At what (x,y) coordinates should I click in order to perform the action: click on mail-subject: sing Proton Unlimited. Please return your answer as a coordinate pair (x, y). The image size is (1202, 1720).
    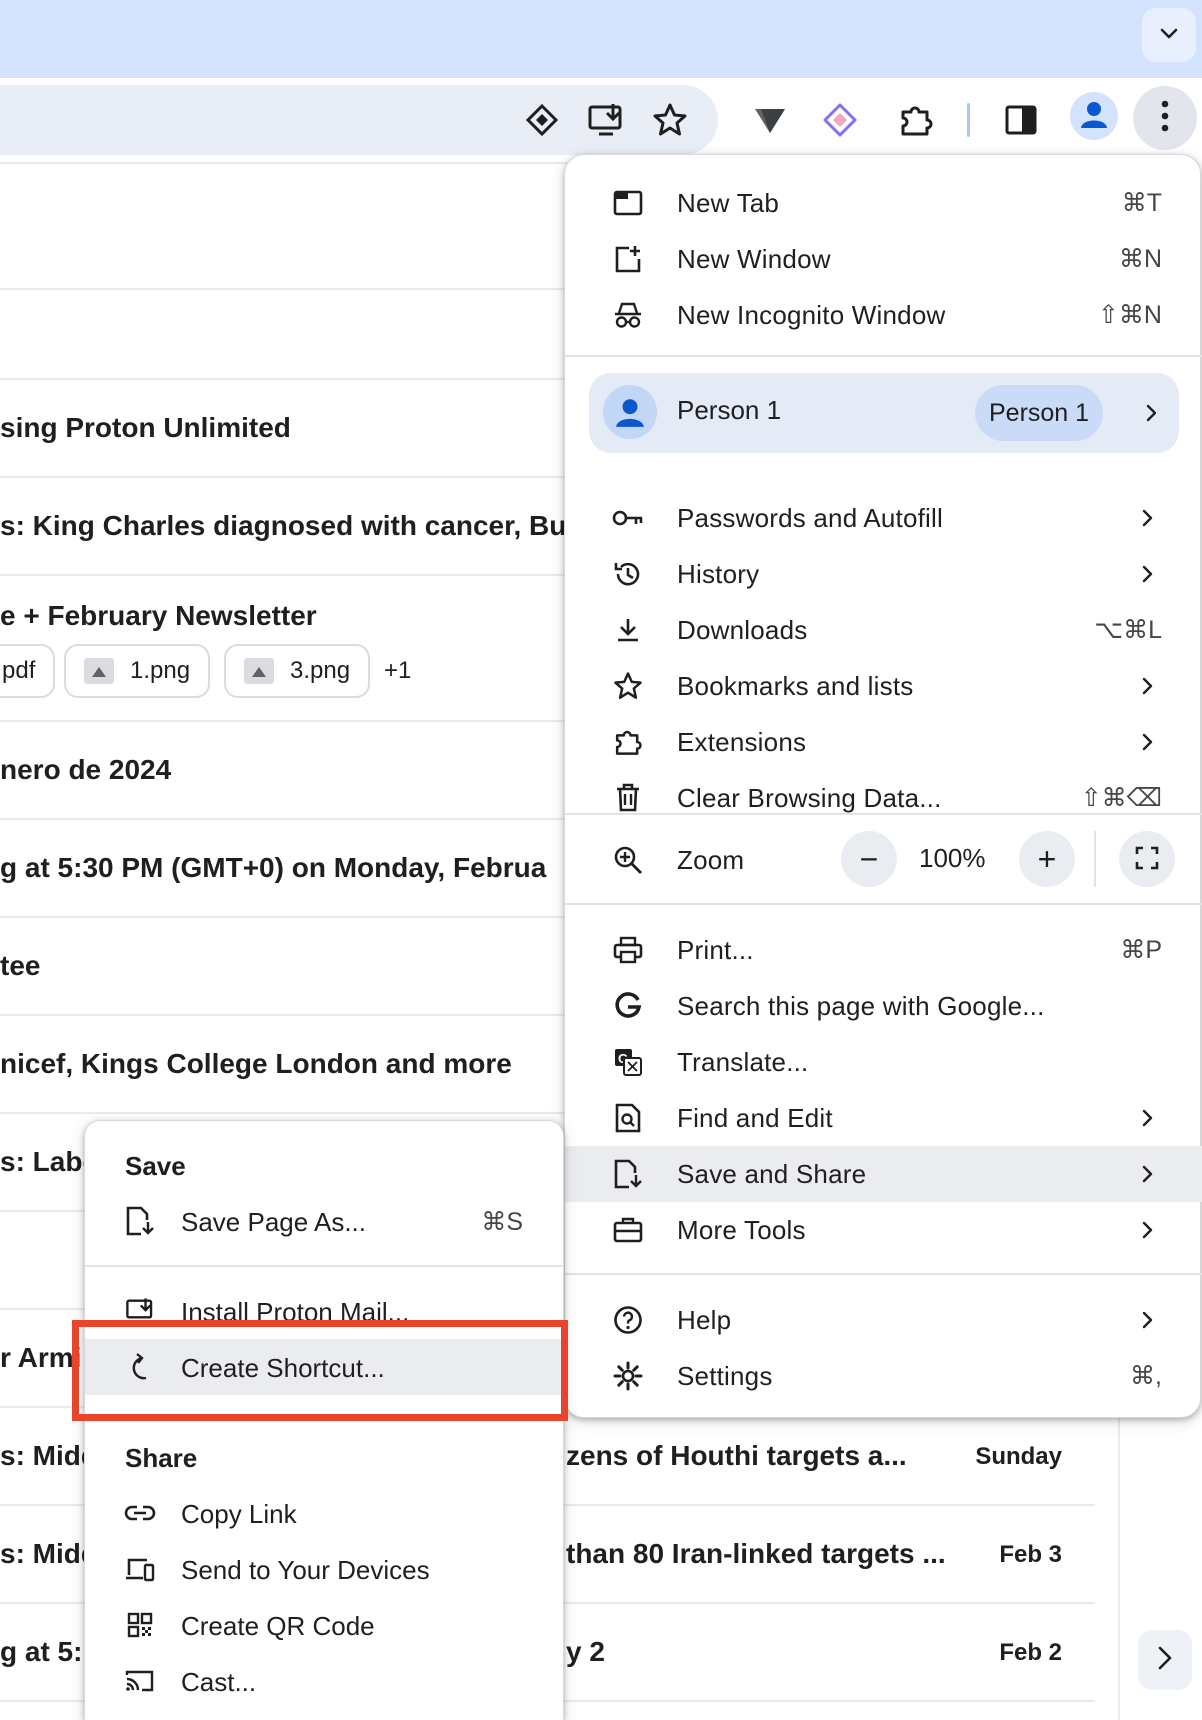
    Looking at the image, I should click on (145, 427).